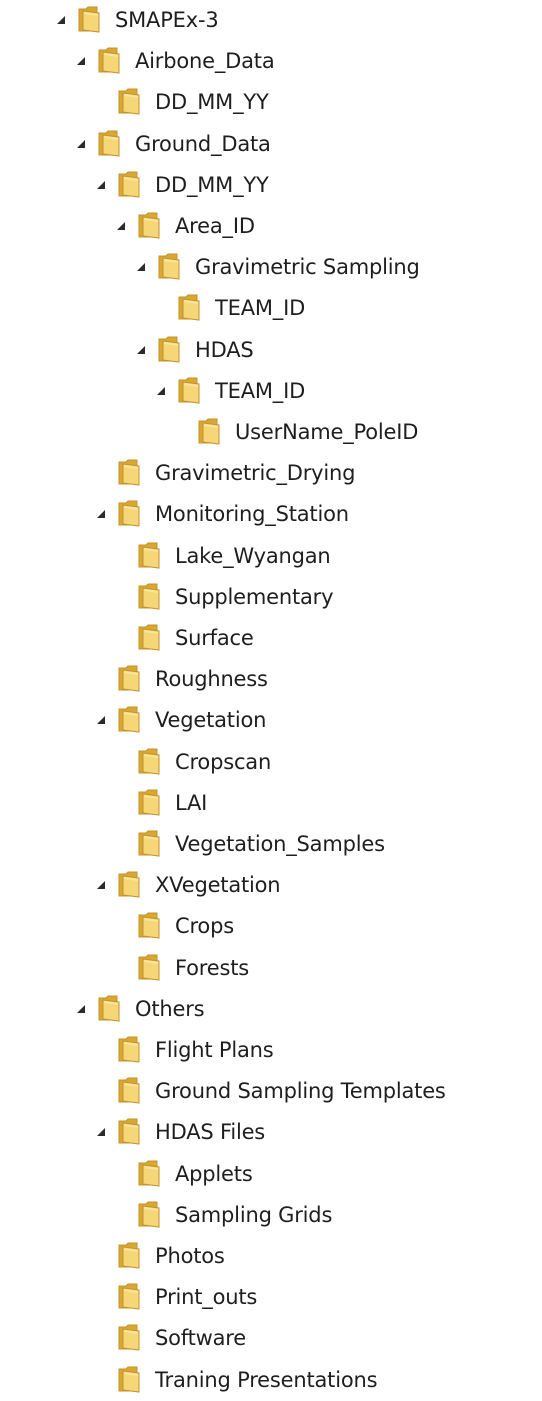 The image size is (542, 1401). What do you see at coordinates (307, 267) in the screenshot?
I see `tree-item-label: Gravimetric Sampling` at bounding box center [307, 267].